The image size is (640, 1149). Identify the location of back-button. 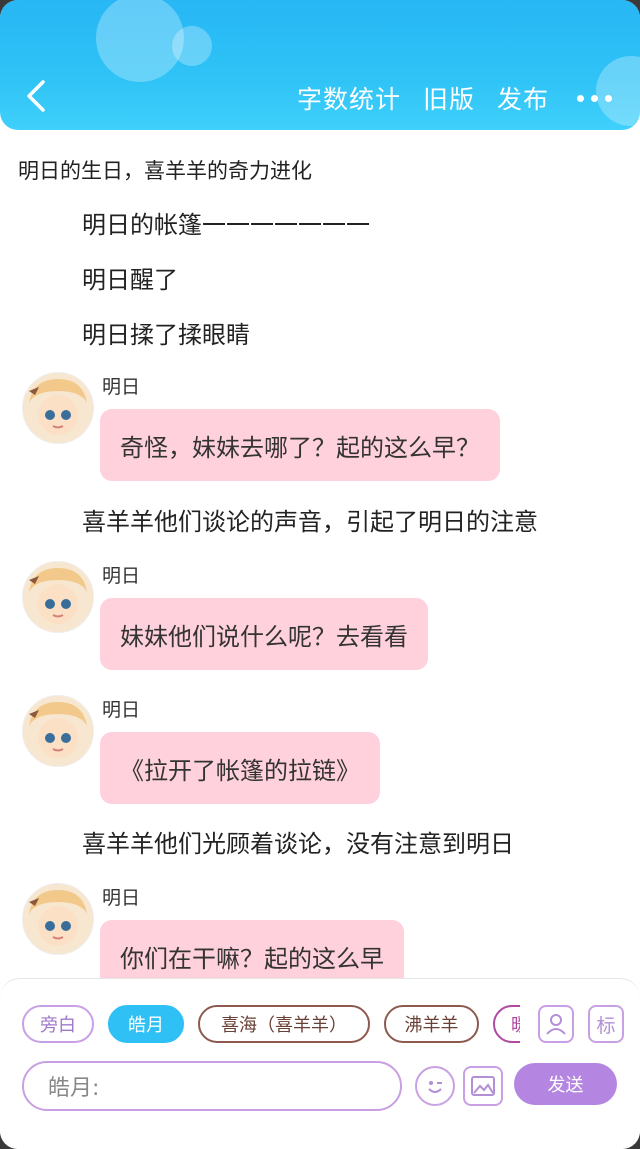
(36, 96).